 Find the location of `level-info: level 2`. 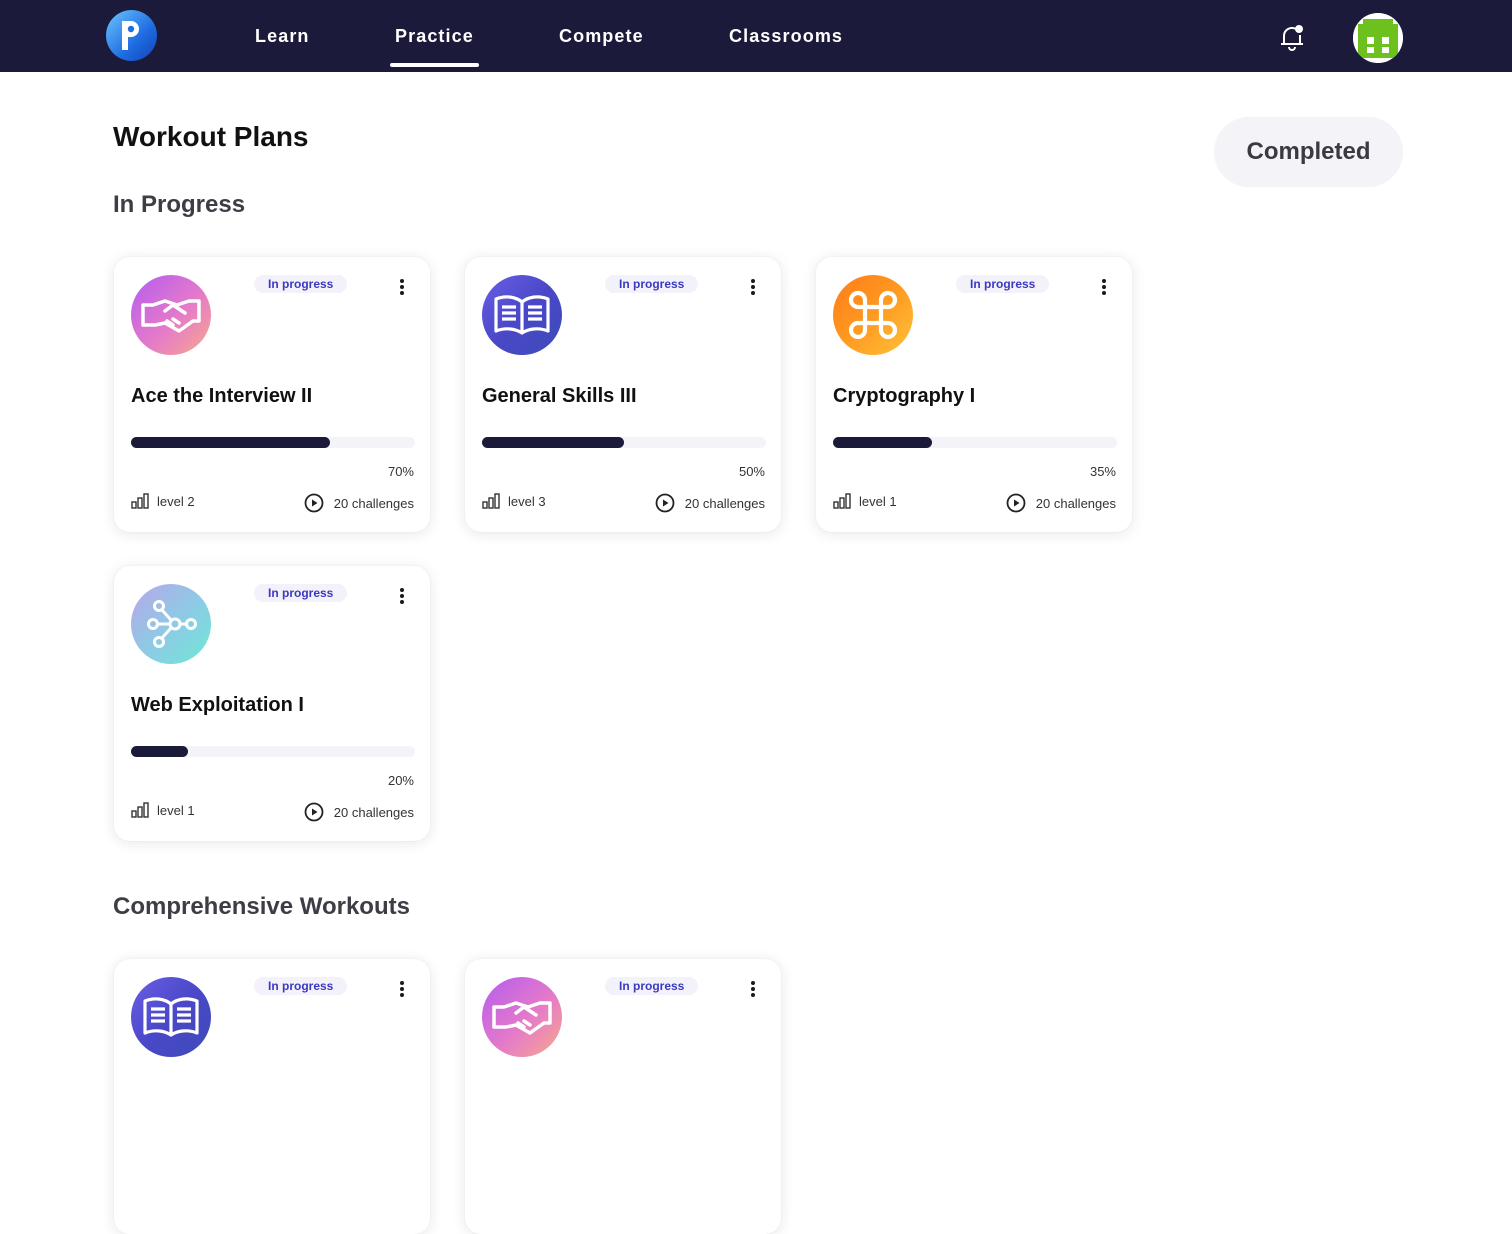

level-info: level 2 is located at coordinates (163, 501).